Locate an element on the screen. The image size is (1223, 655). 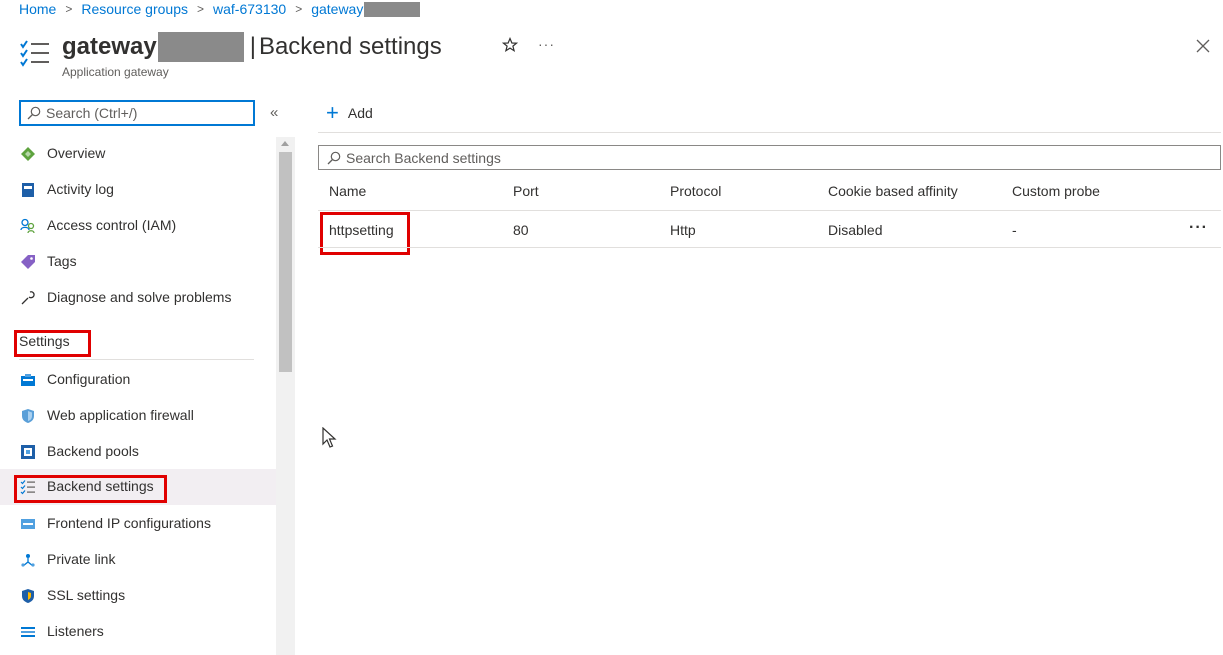
search-placeholder: Search Backend settings is located at coordinates (423, 157).